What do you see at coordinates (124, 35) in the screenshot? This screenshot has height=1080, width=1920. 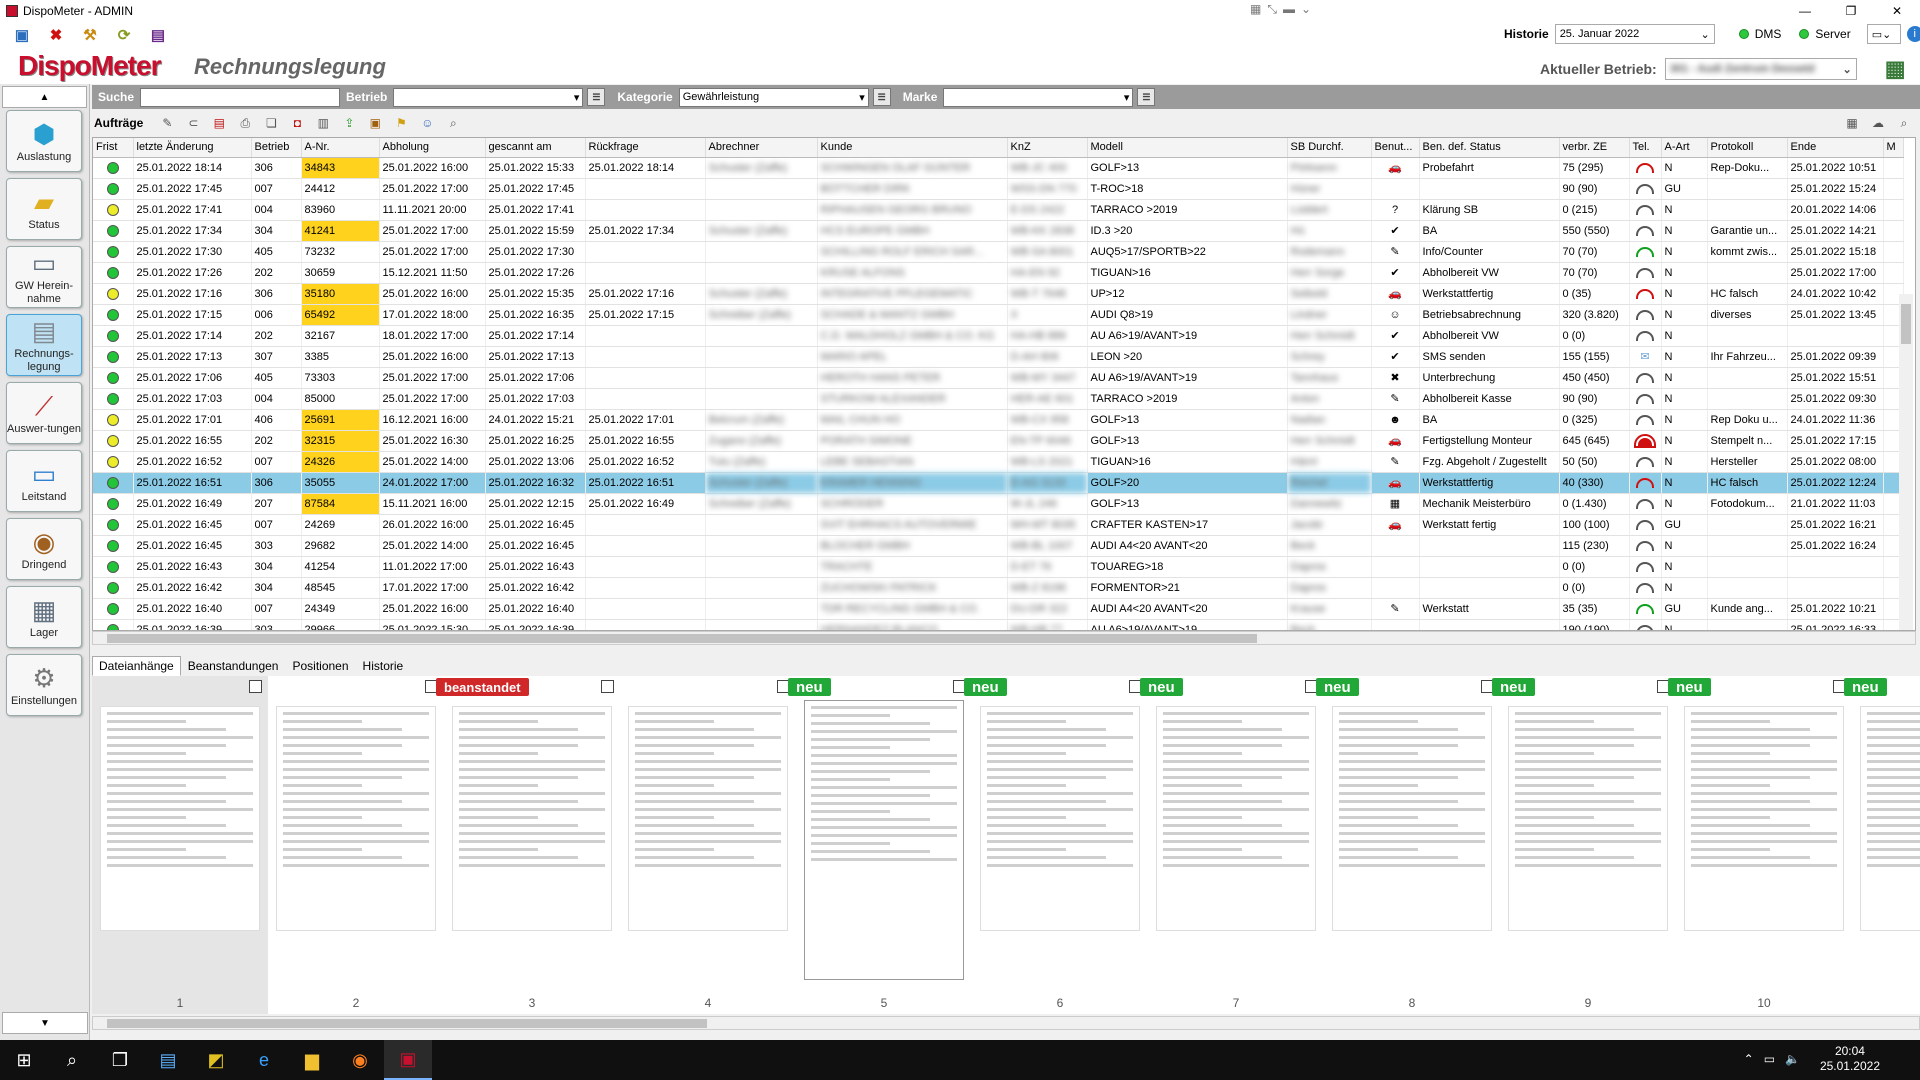 I see `refresh-icon: ⟳` at bounding box center [124, 35].